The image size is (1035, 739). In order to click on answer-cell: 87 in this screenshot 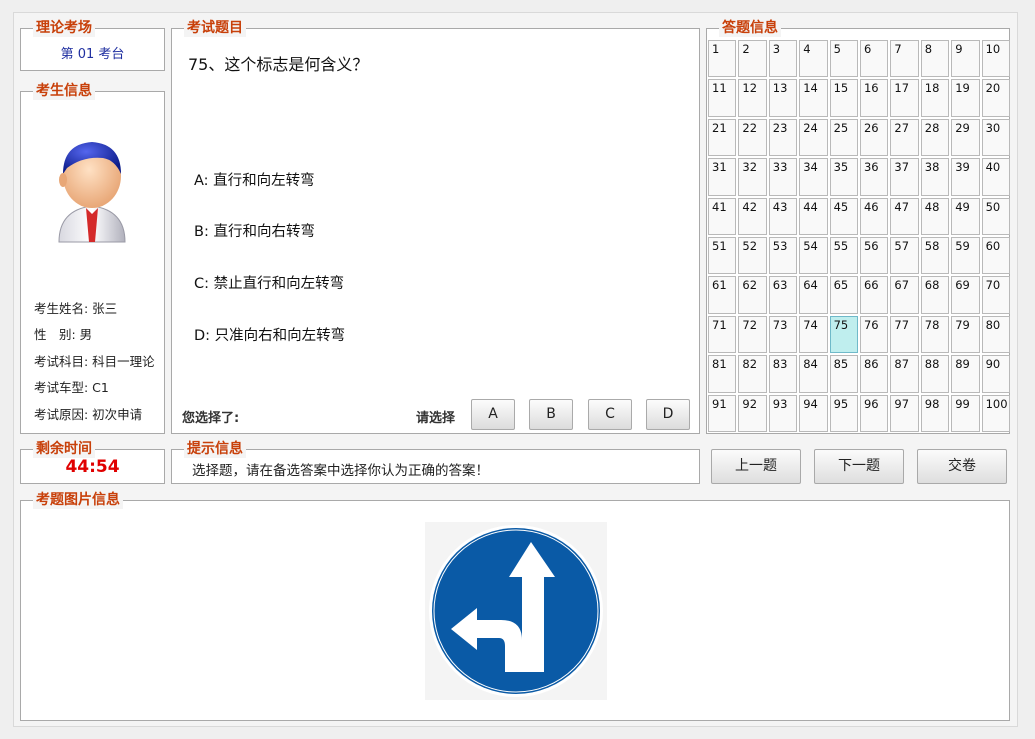, I will do `click(904, 374)`.